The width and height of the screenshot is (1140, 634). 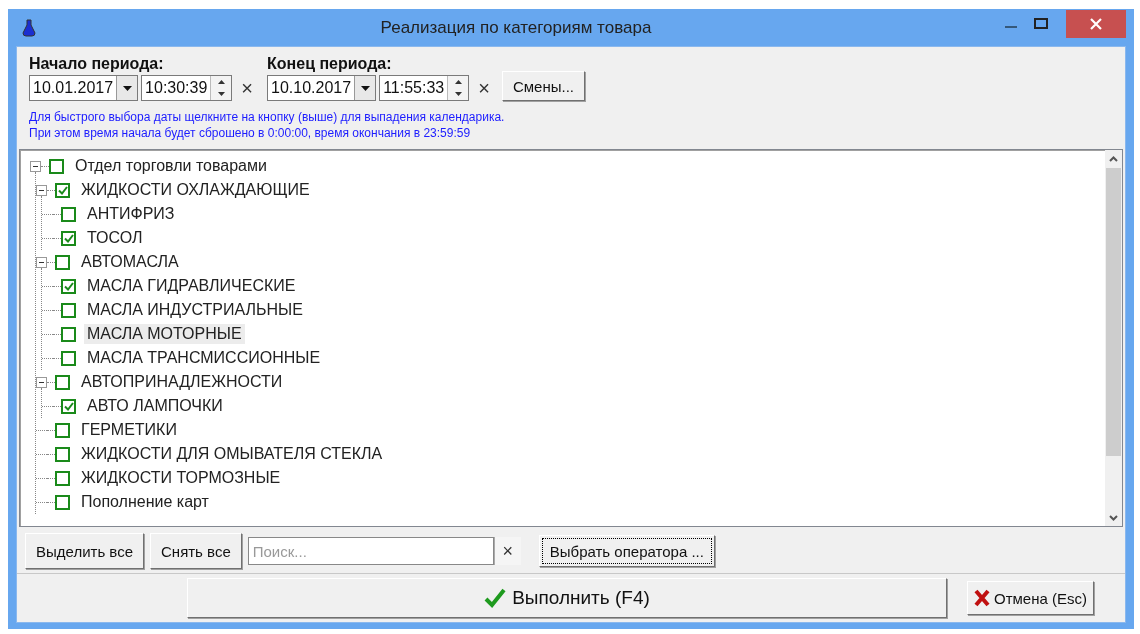 What do you see at coordinates (115, 238) in the screenshot?
I see `tree-item-label: ТОСОЛ` at bounding box center [115, 238].